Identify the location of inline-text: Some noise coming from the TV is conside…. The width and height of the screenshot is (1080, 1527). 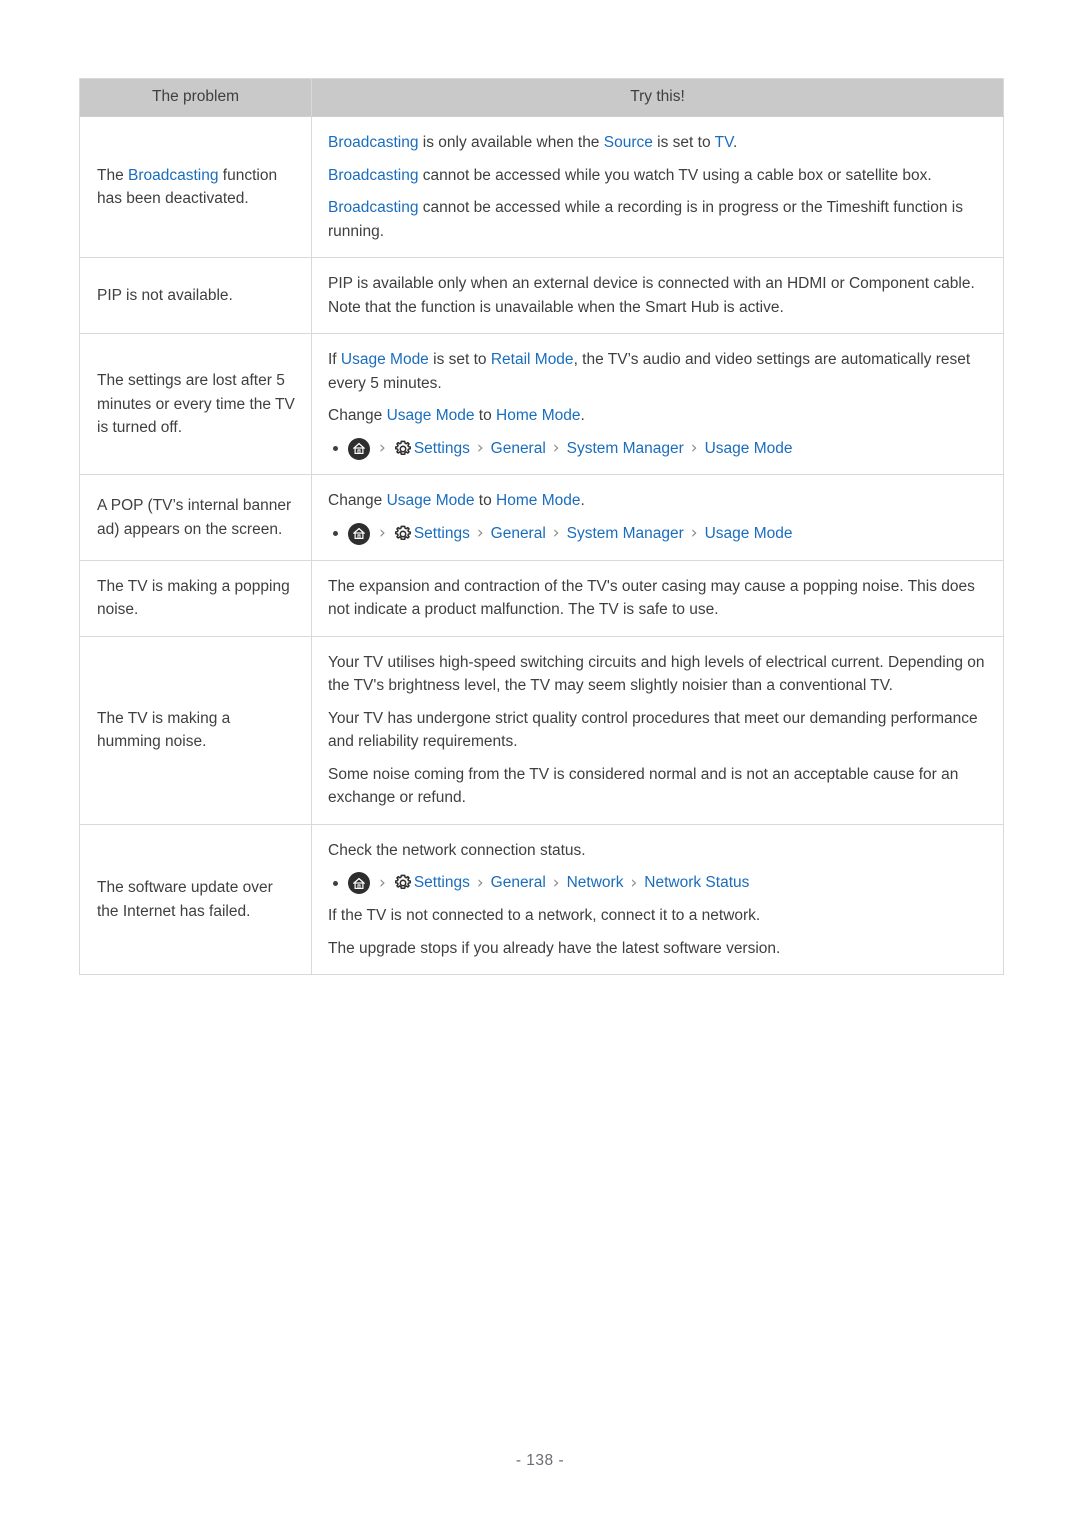
(643, 786).